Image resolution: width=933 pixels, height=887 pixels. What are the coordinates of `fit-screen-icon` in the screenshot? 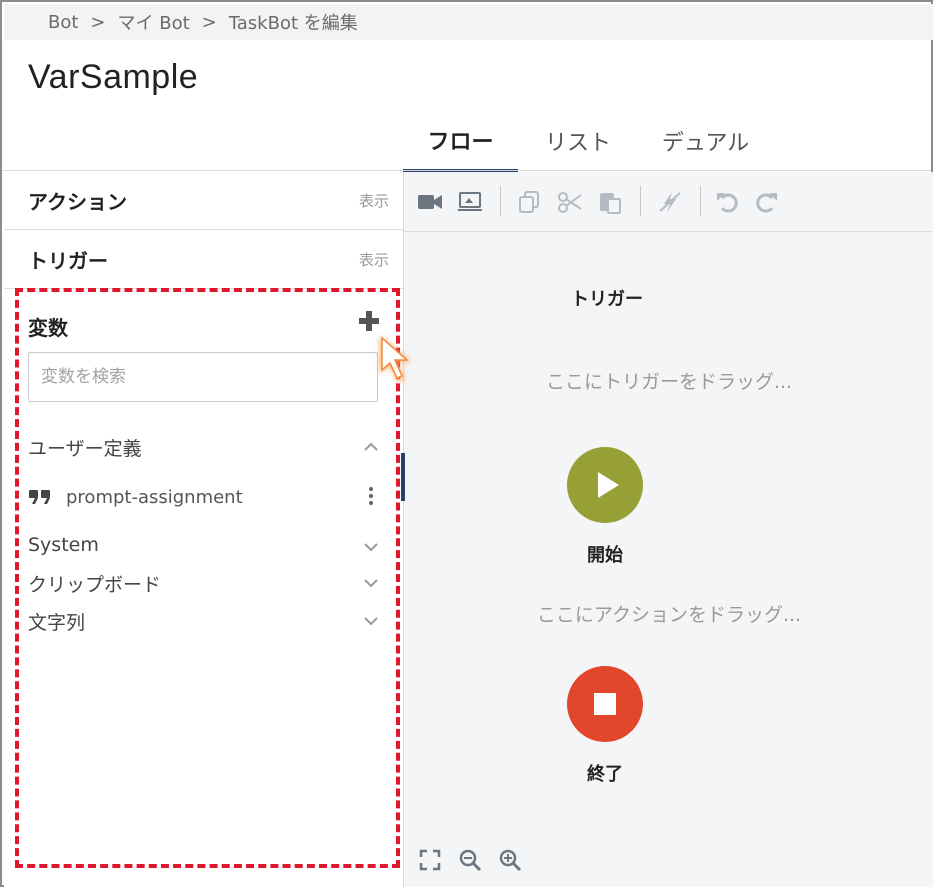 It's located at (430, 860).